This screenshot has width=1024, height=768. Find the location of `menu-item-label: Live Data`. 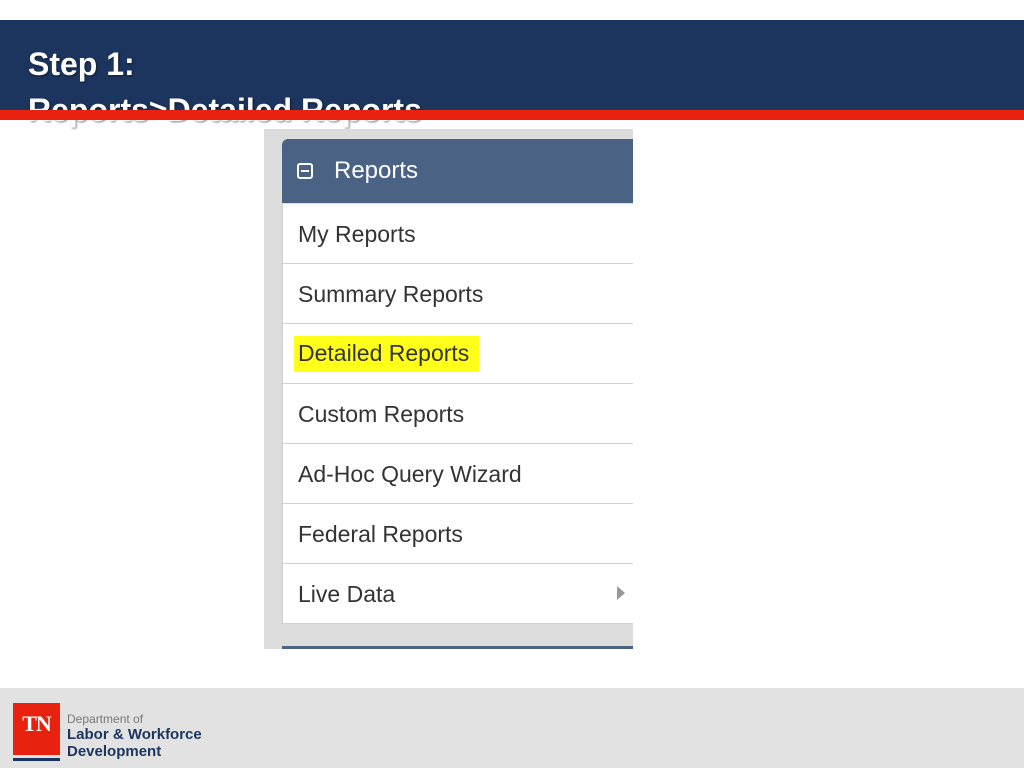

menu-item-label: Live Data is located at coordinates (347, 594).